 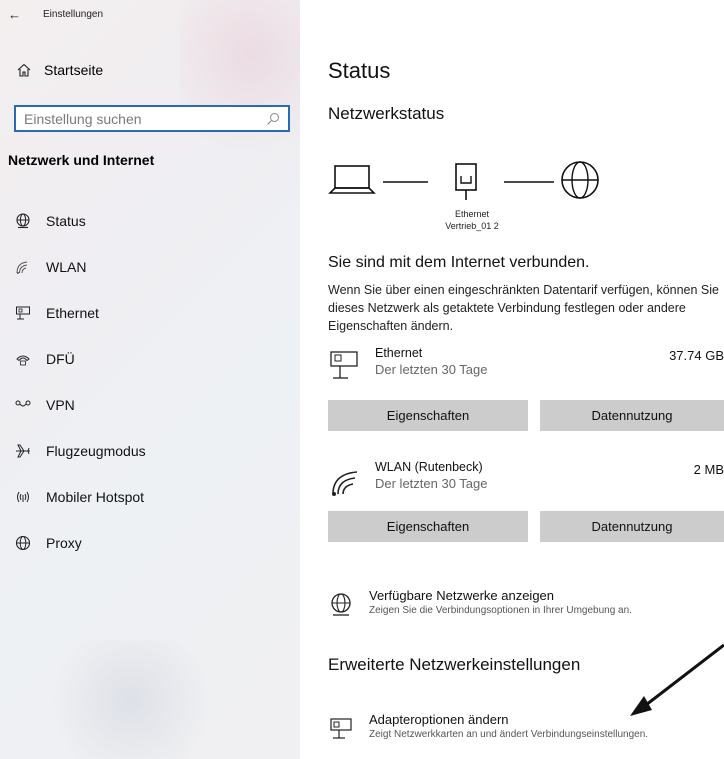 I want to click on network-status-heading: Netzwerkstatus, so click(x=386, y=113).